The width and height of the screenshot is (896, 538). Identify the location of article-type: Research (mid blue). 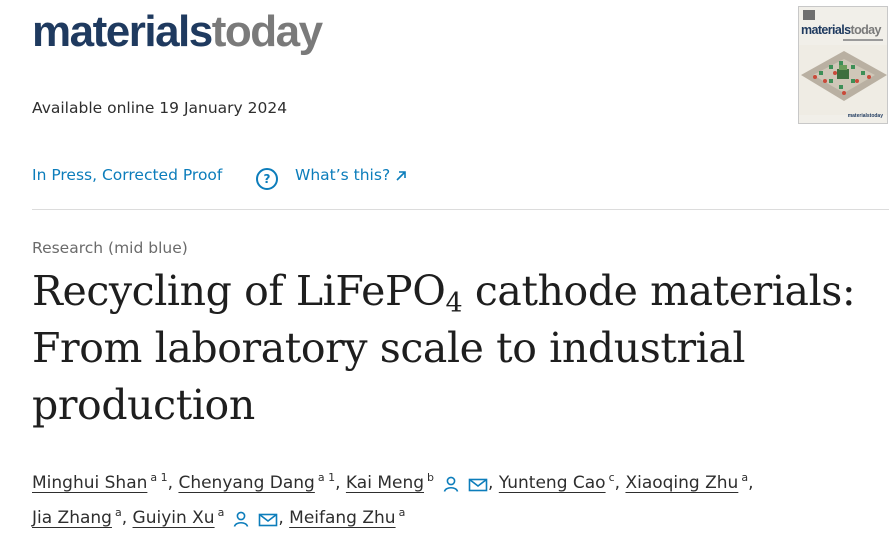
(110, 248).